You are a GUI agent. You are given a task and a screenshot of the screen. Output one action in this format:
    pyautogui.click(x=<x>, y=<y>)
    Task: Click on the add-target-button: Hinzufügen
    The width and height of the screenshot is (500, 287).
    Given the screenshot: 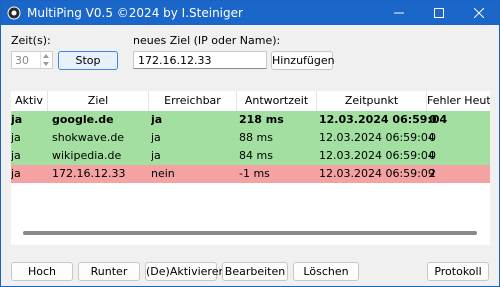 What is the action you would take?
    pyautogui.click(x=303, y=60)
    